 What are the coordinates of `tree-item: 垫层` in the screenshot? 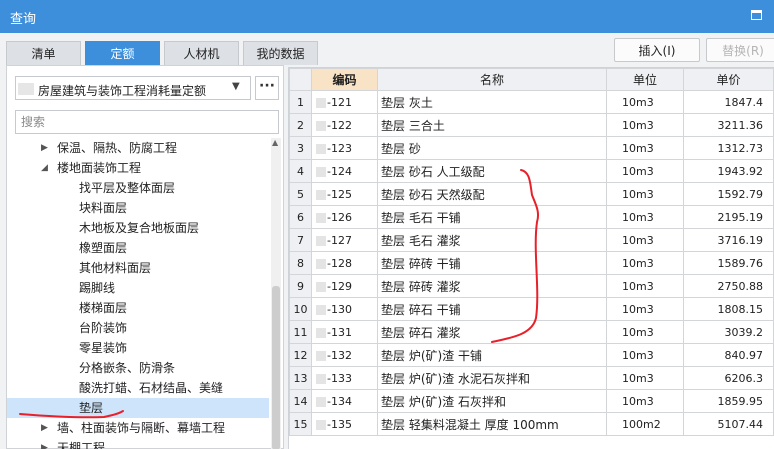 It's located at (138, 408).